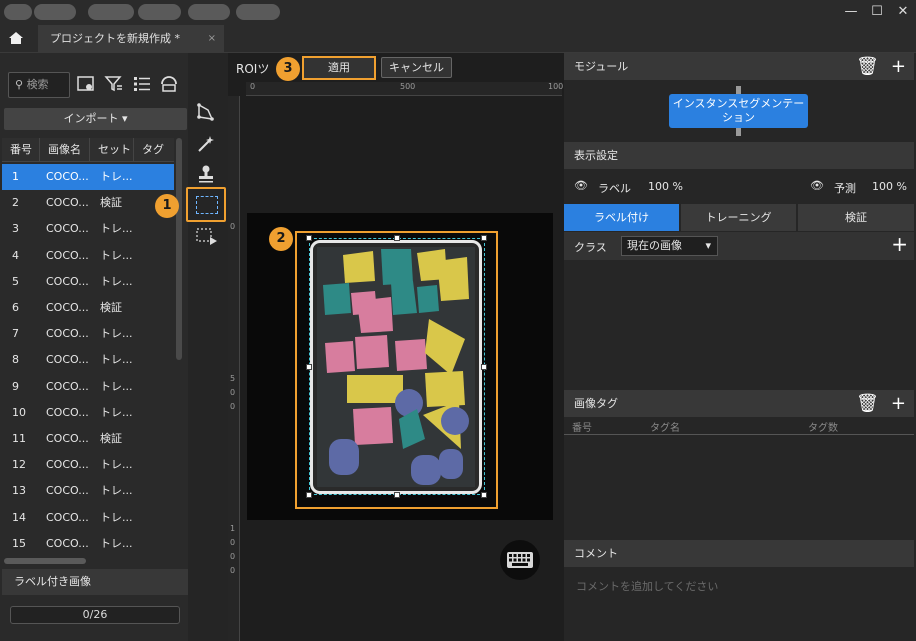 The height and width of the screenshot is (641, 916). Describe the element at coordinates (665, 428) in the screenshot. I see `tag-column-name: タグ名` at that location.